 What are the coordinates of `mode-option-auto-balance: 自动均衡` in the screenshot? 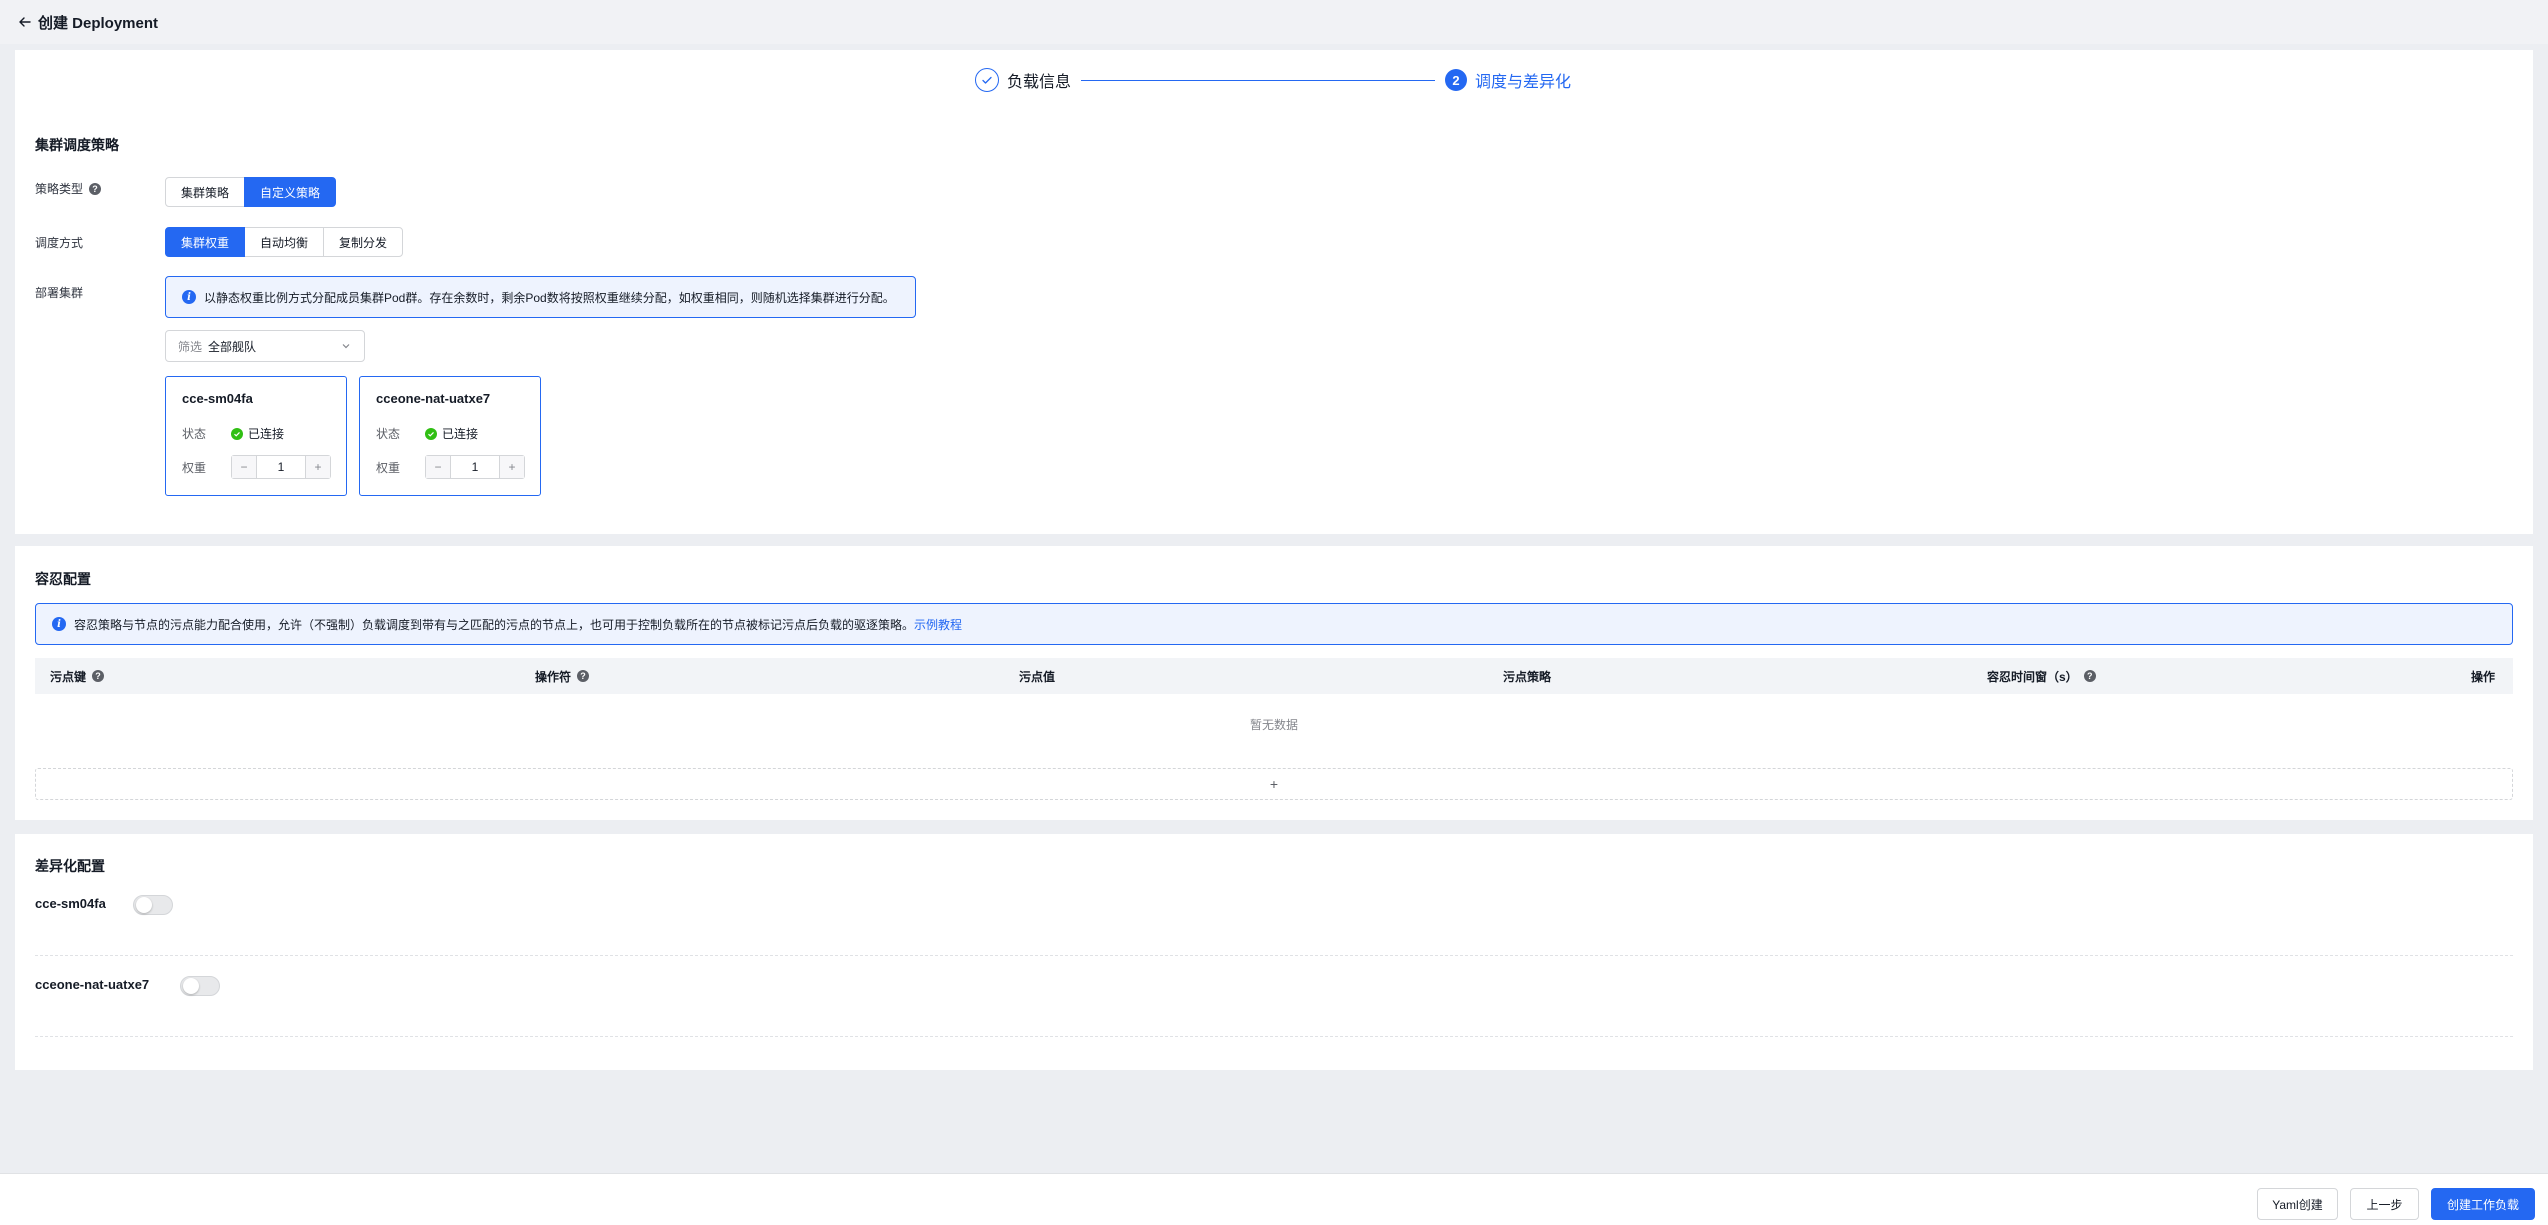 It's located at (284, 242).